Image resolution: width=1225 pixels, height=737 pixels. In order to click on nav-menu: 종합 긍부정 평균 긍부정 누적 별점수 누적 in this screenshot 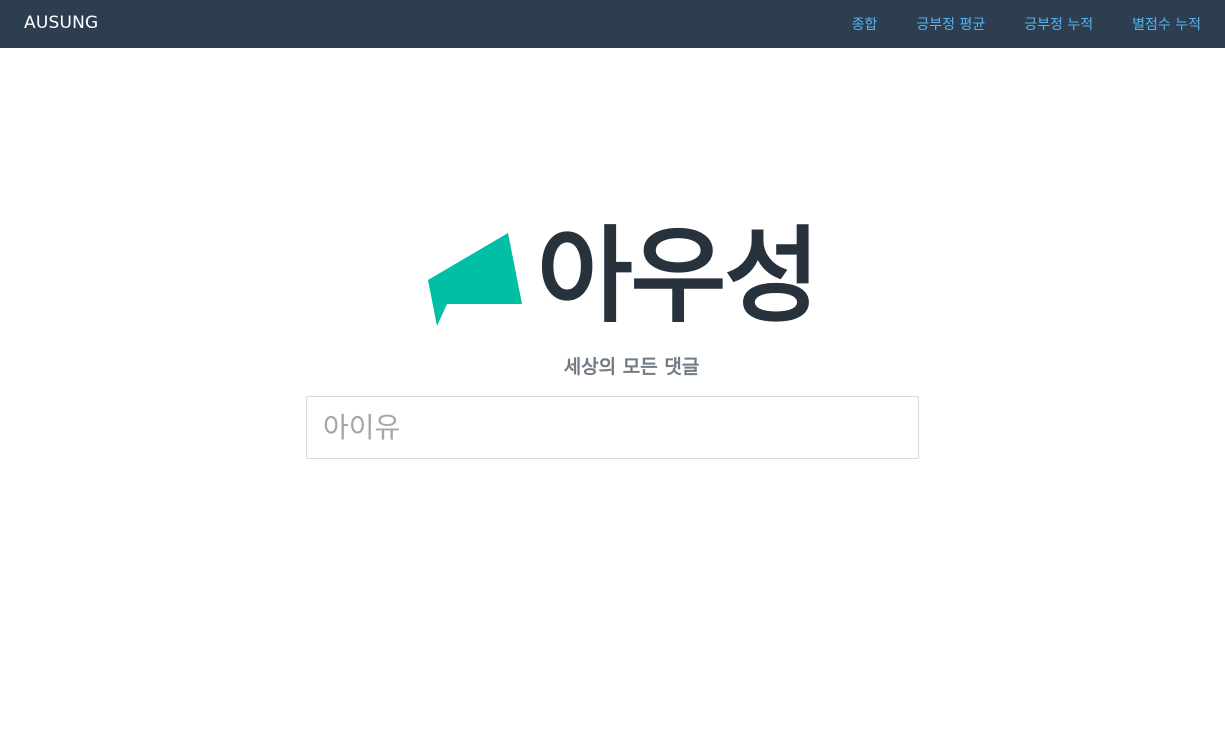, I will do `click(1026, 24)`.